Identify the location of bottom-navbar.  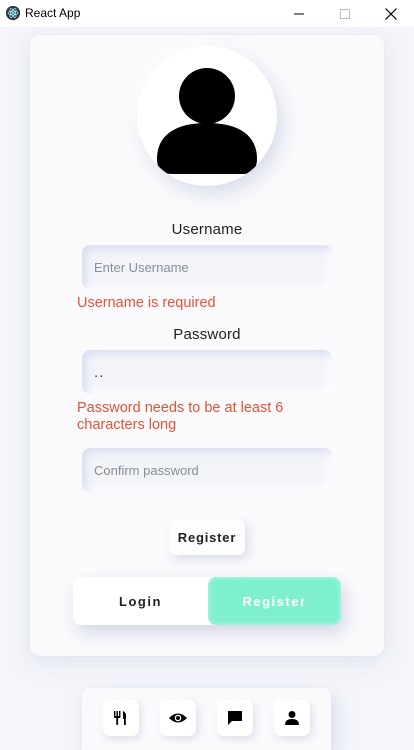
(206, 719).